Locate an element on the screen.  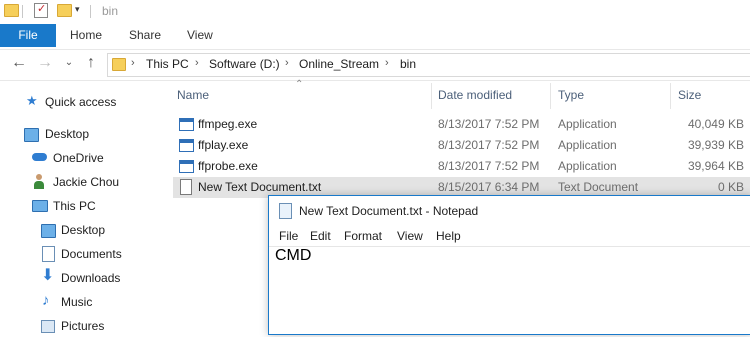
menu-help: Help is located at coordinates (448, 236).